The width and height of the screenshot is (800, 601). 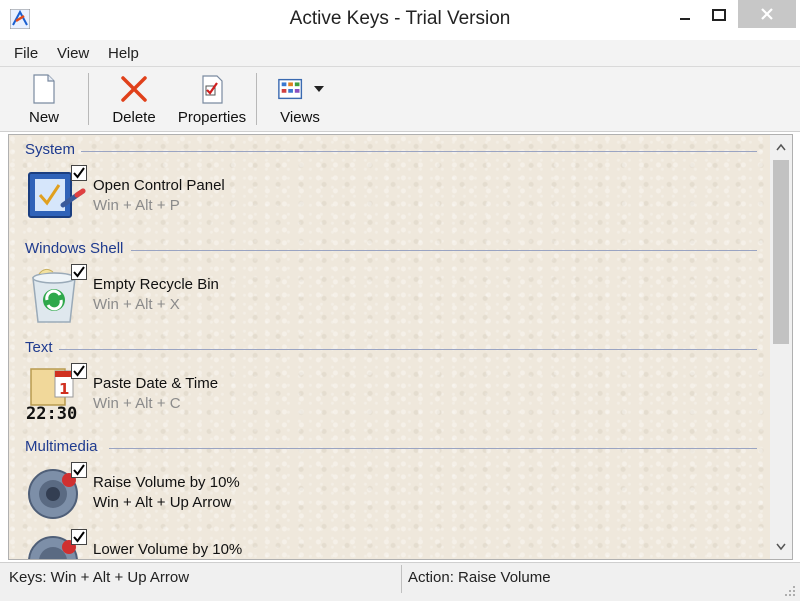 I want to click on new-button: New, so click(x=44, y=99).